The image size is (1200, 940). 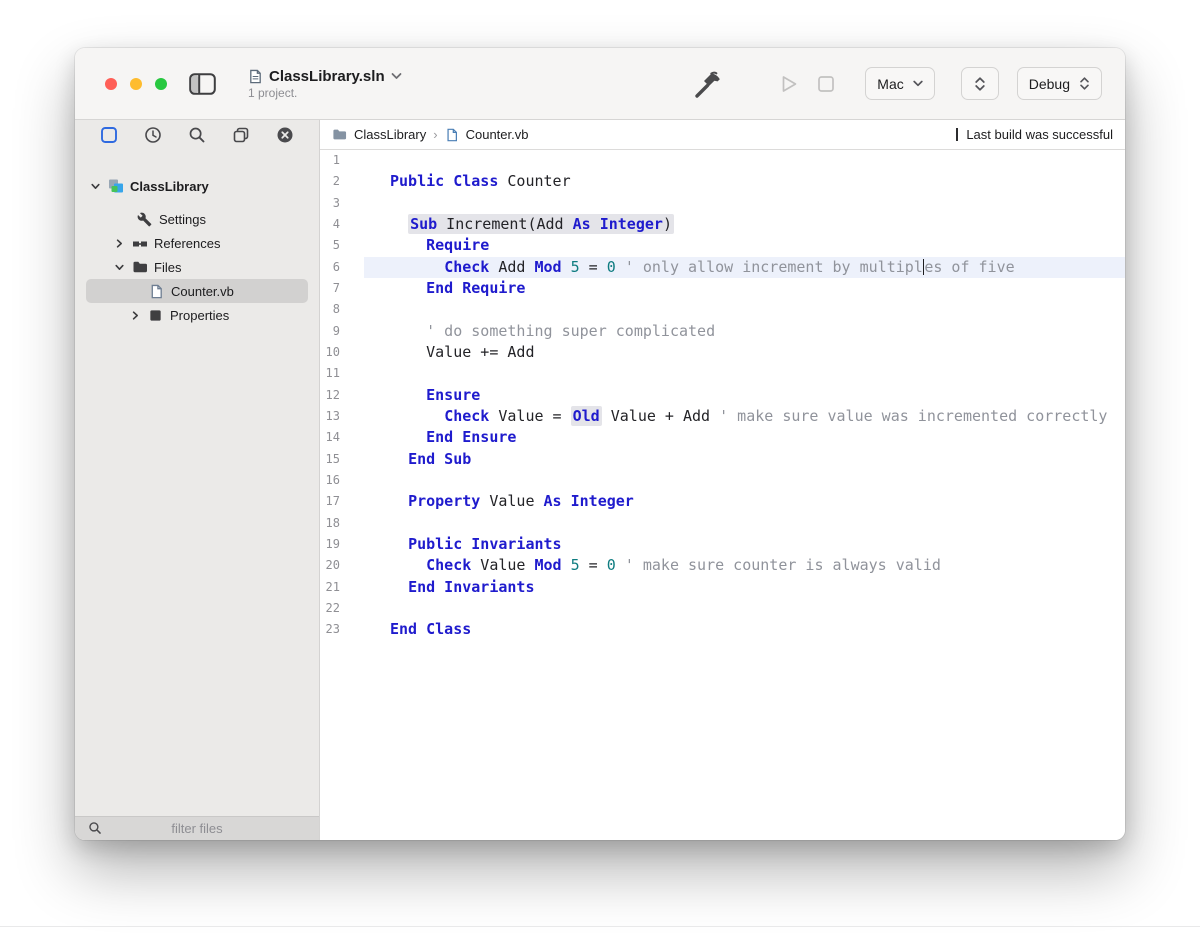 What do you see at coordinates (744, 331) in the screenshot?
I see `code-text: ' do something super complicated` at bounding box center [744, 331].